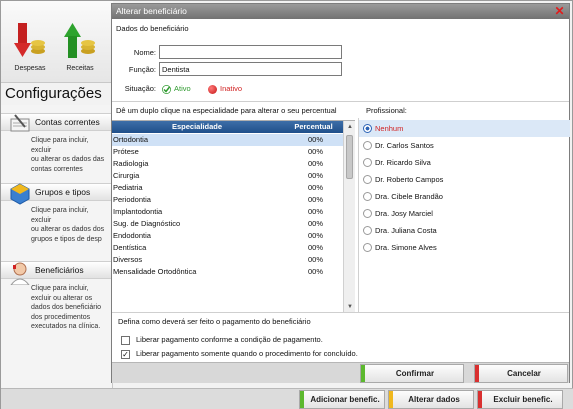 The width and height of the screenshot is (573, 409). Describe the element at coordinates (386, 110) in the screenshot. I see `profissional-label: Profissional:` at that location.